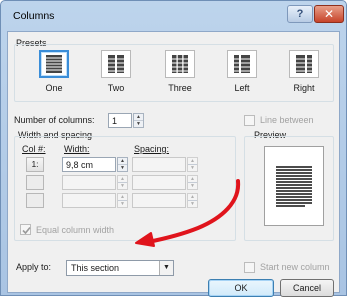 This screenshot has height=297, width=347. I want to click on close-button: ✕, so click(329, 14).